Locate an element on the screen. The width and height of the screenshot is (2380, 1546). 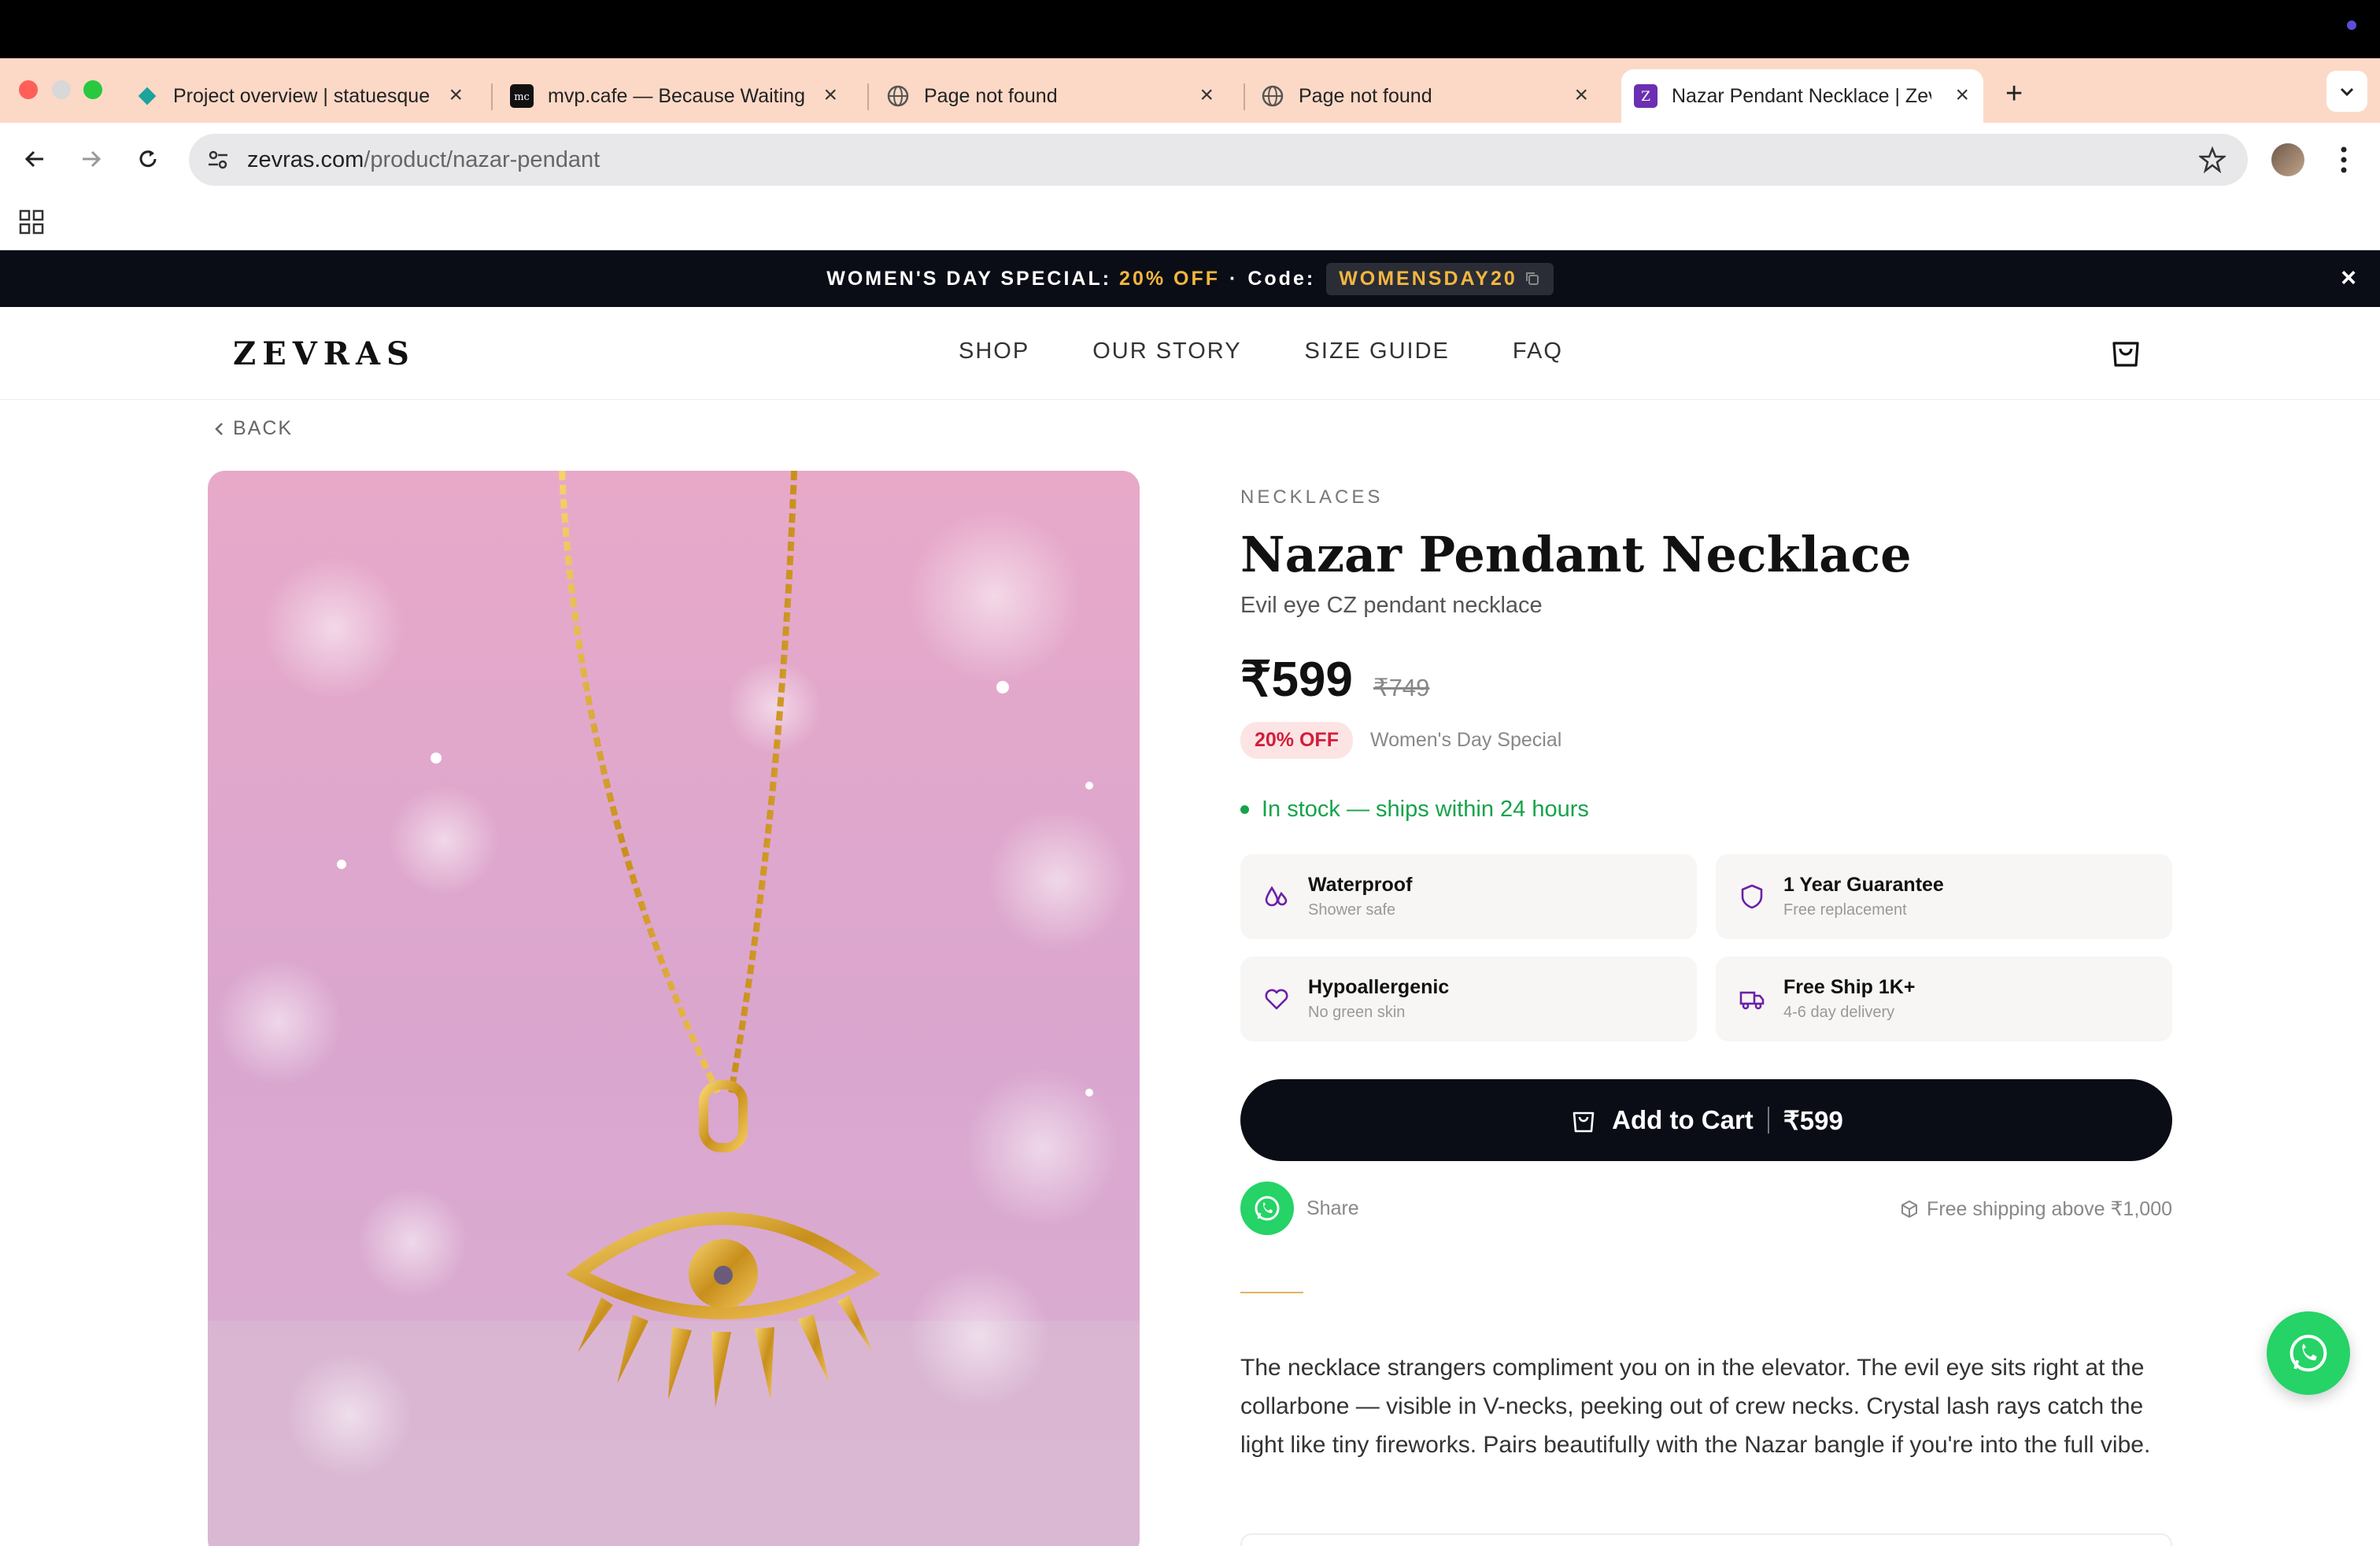
url-domain: zevras.com is located at coordinates (305, 159).